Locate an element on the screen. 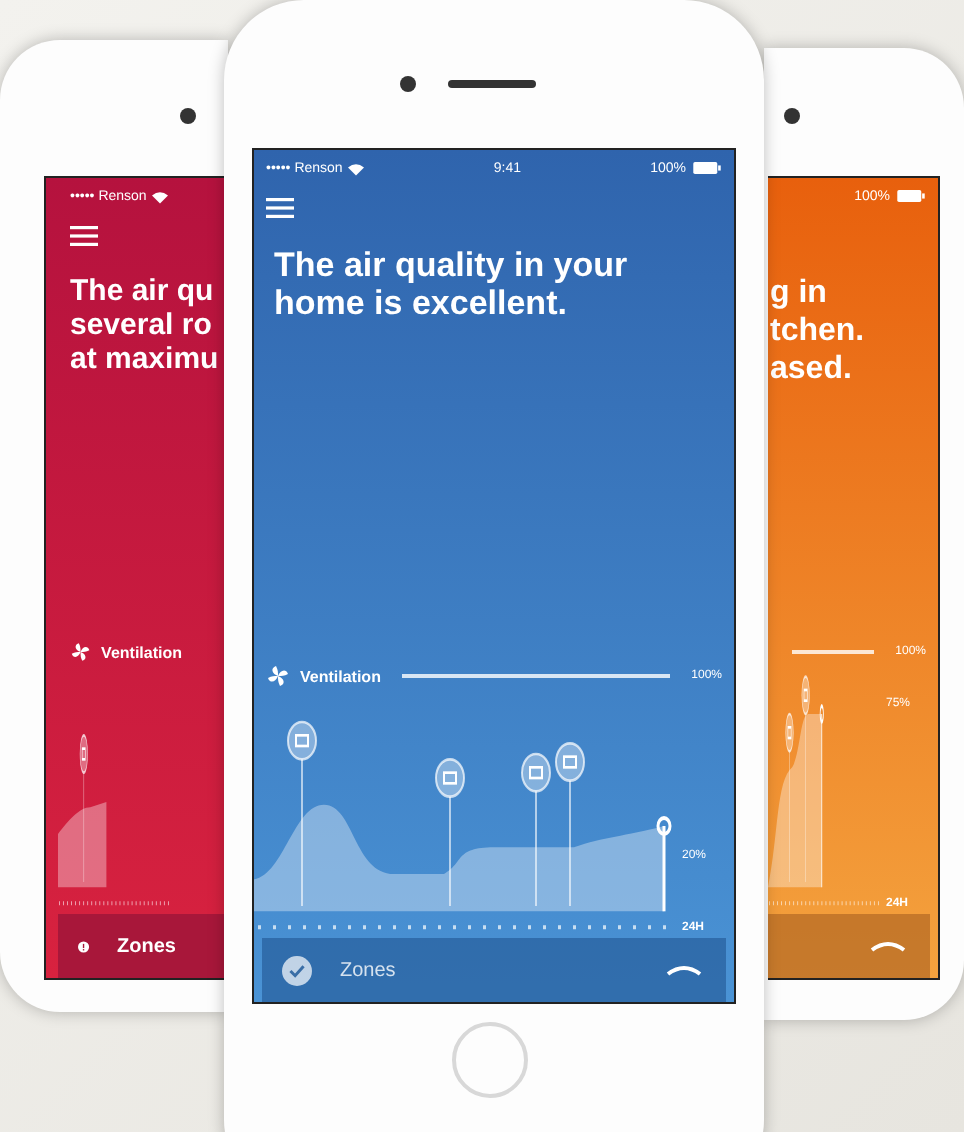 This screenshot has height=1132, width=964. check-icon is located at coordinates (297, 970).